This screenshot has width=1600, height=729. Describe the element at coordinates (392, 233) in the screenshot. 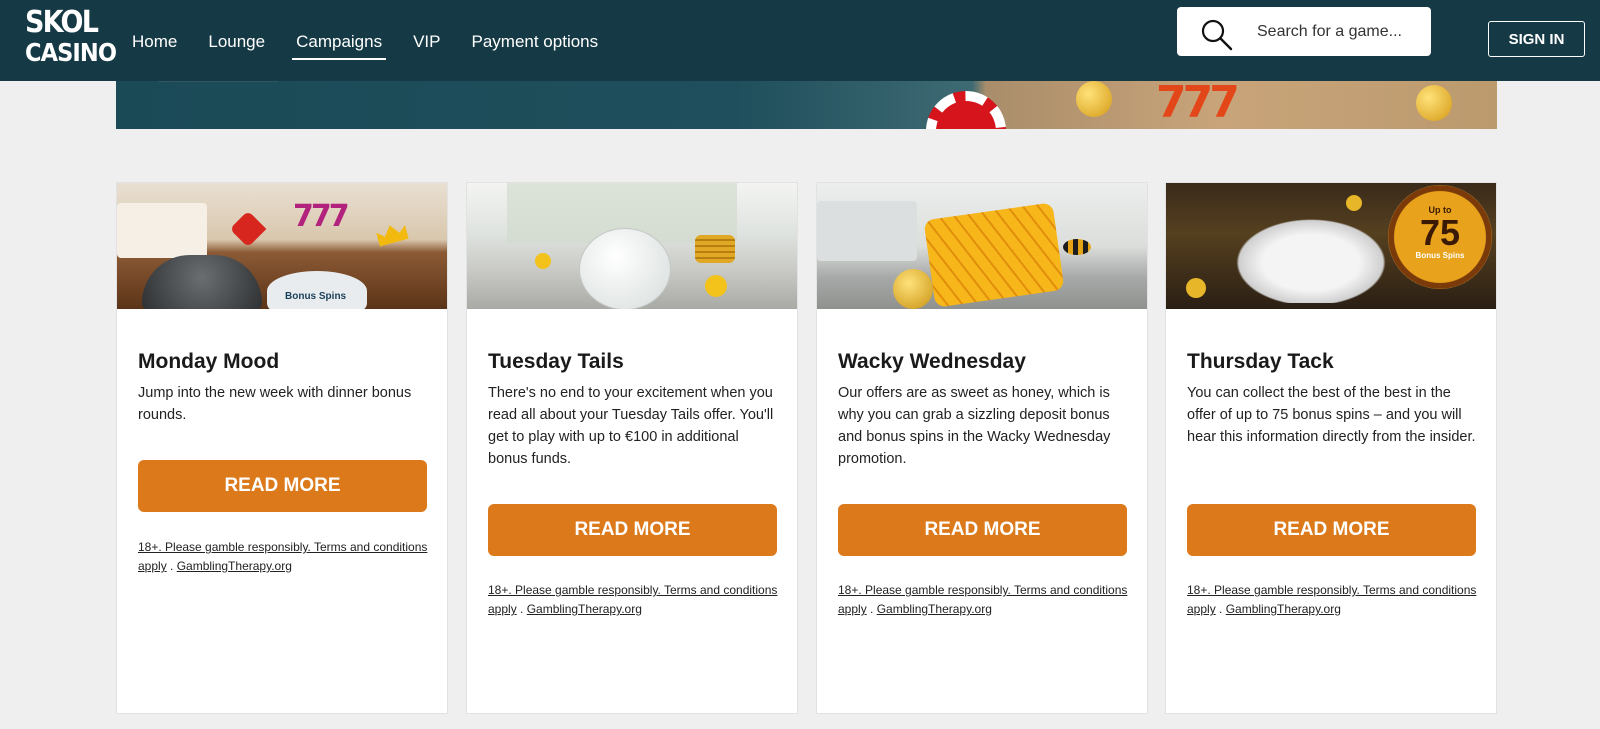

I see `crown-icon` at that location.